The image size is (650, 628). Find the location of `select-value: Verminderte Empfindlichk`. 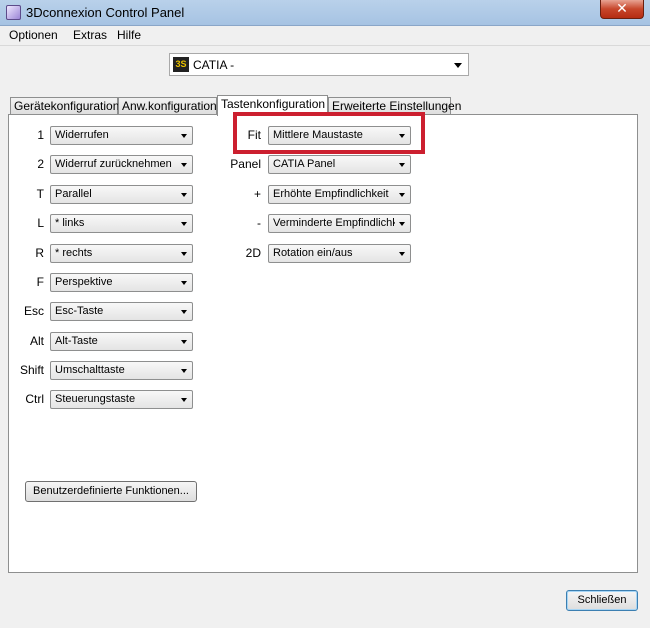

select-value: Verminderte Empfindlichk is located at coordinates (334, 223).